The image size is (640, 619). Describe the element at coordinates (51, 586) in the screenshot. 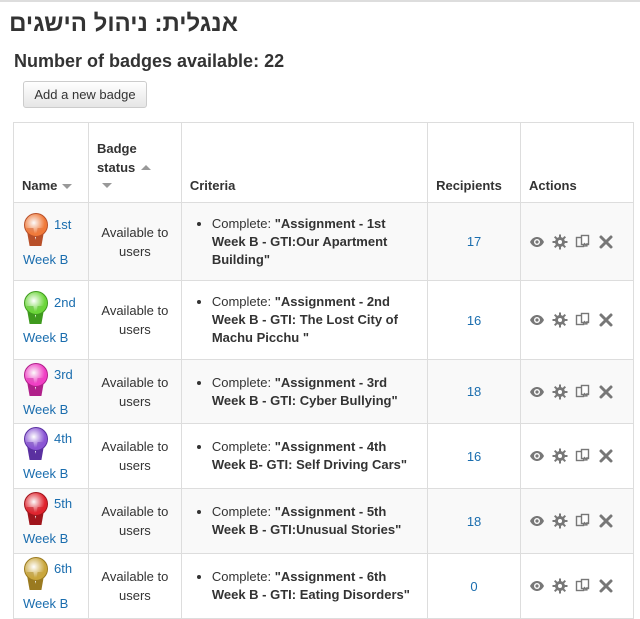

I see `badge-name-cell: 6th Week B` at that location.